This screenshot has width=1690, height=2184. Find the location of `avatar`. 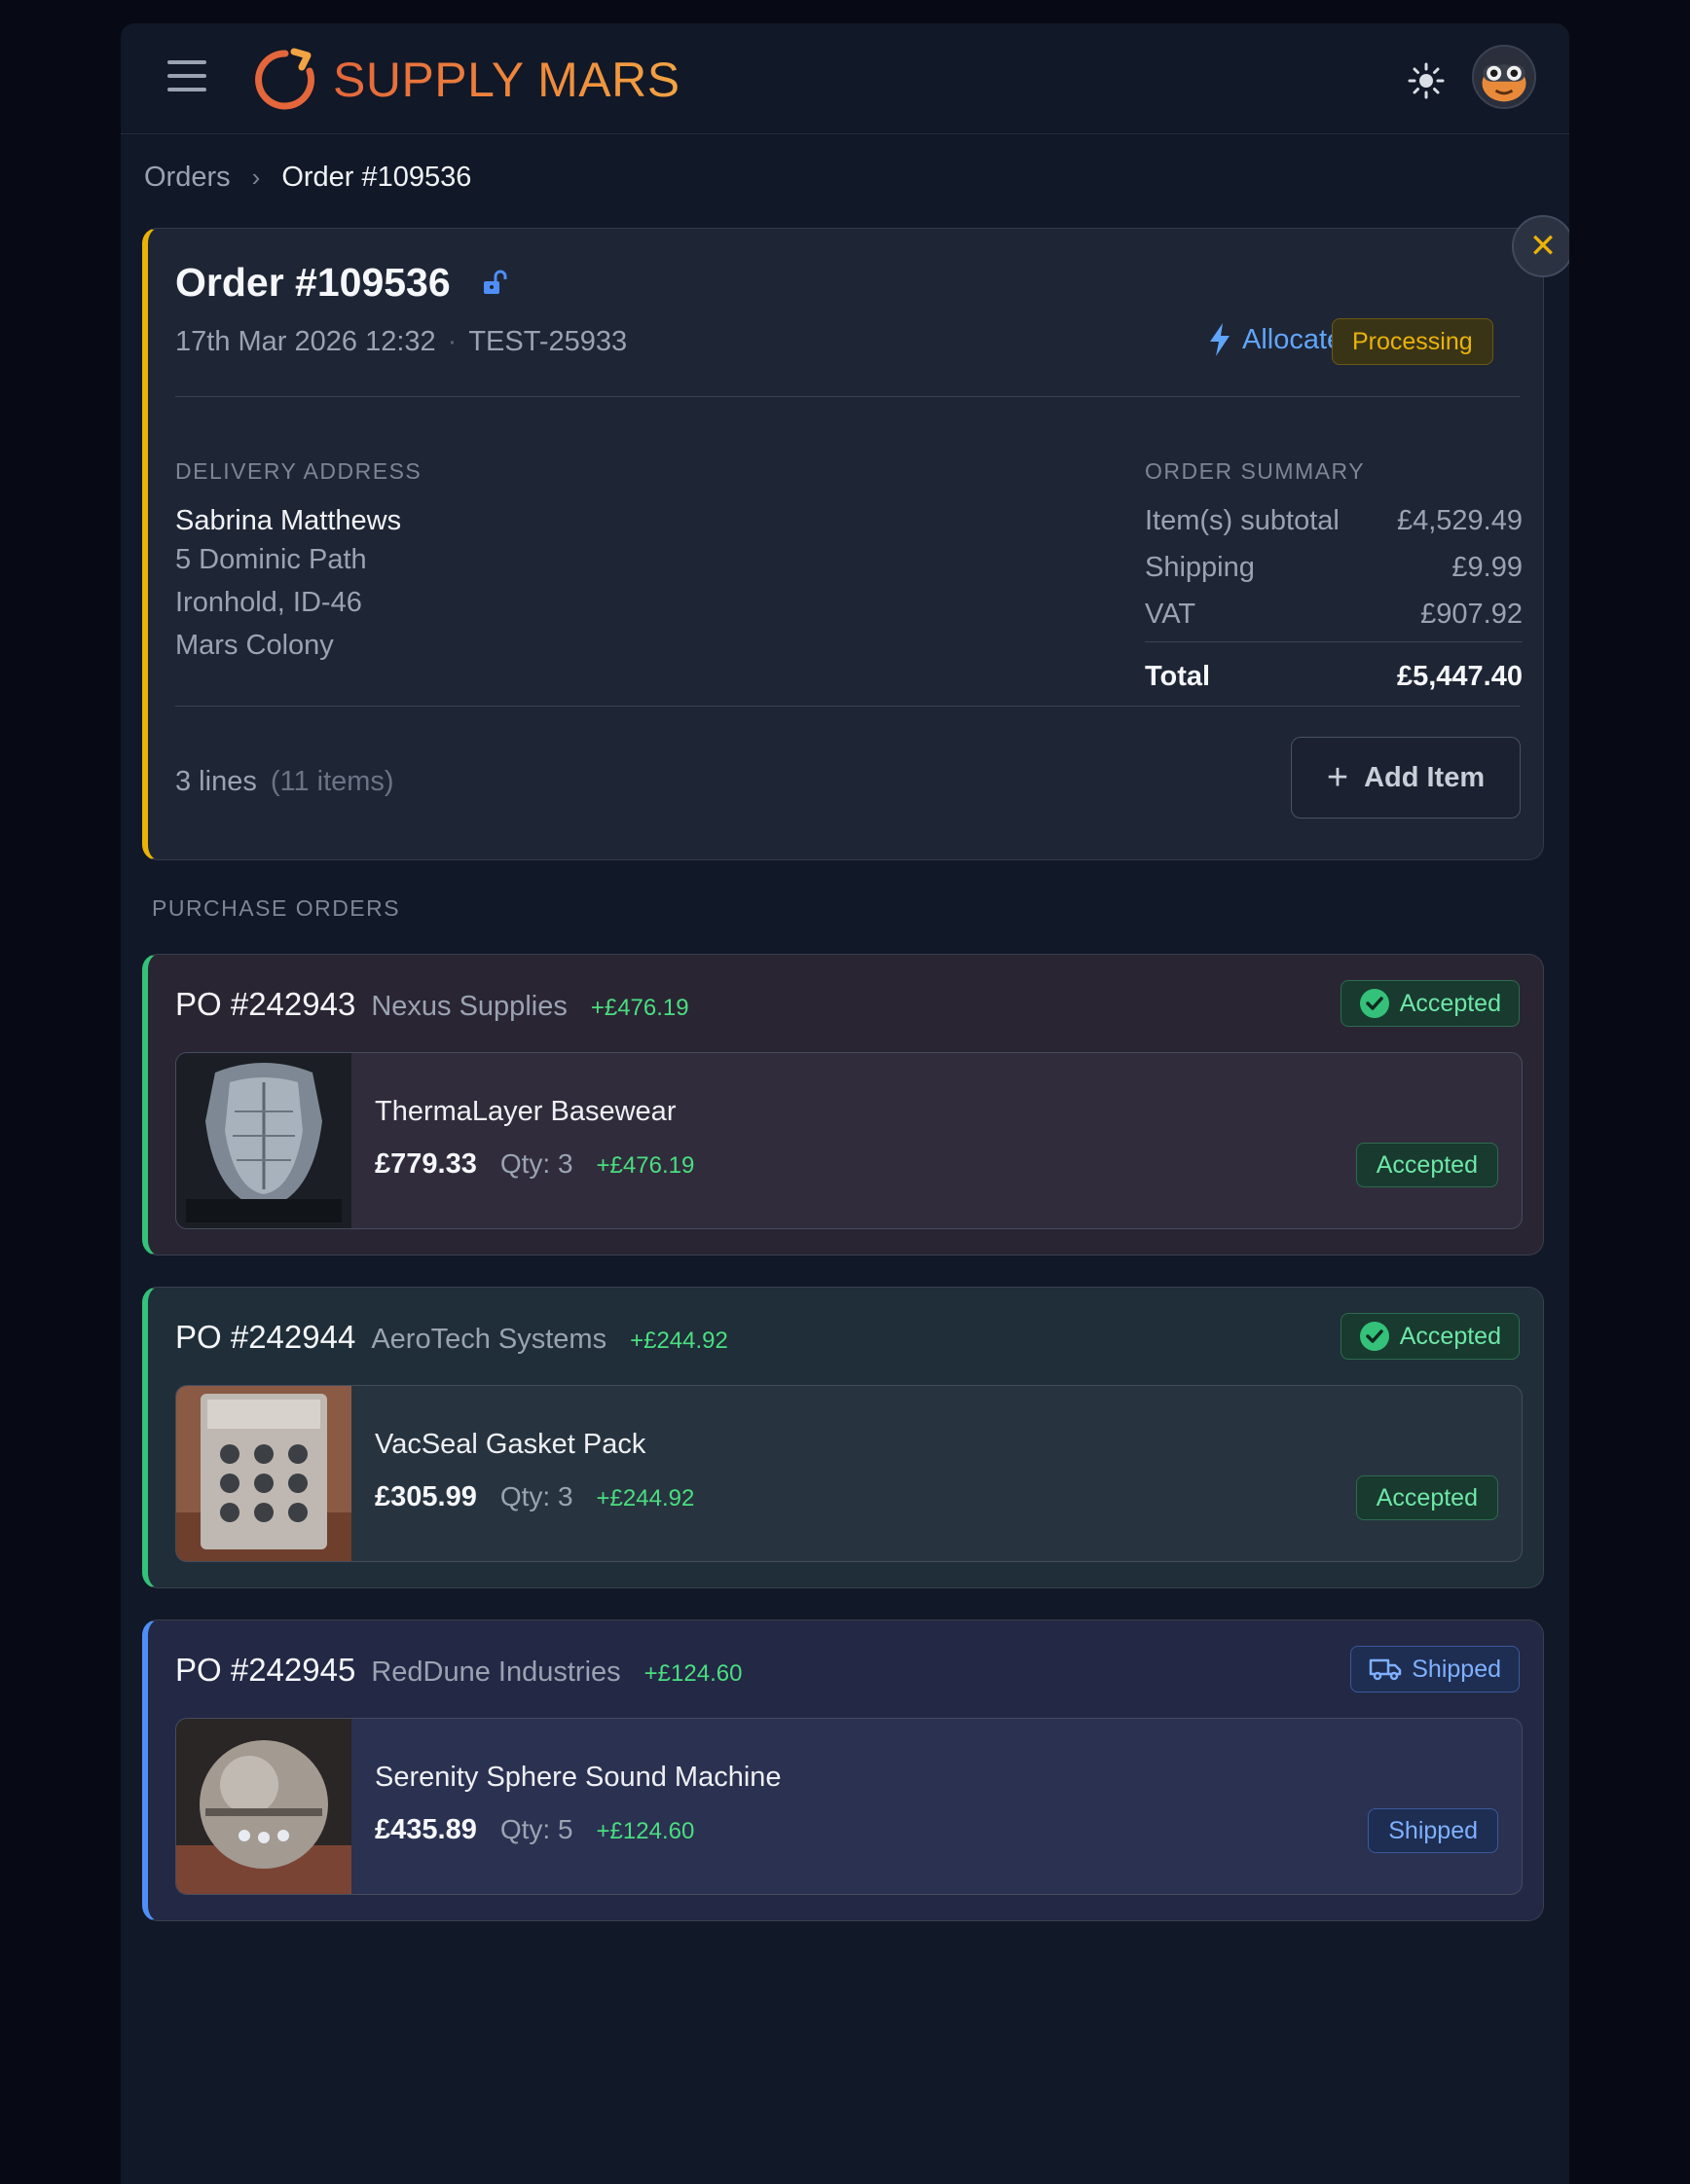

avatar is located at coordinates (1504, 77).